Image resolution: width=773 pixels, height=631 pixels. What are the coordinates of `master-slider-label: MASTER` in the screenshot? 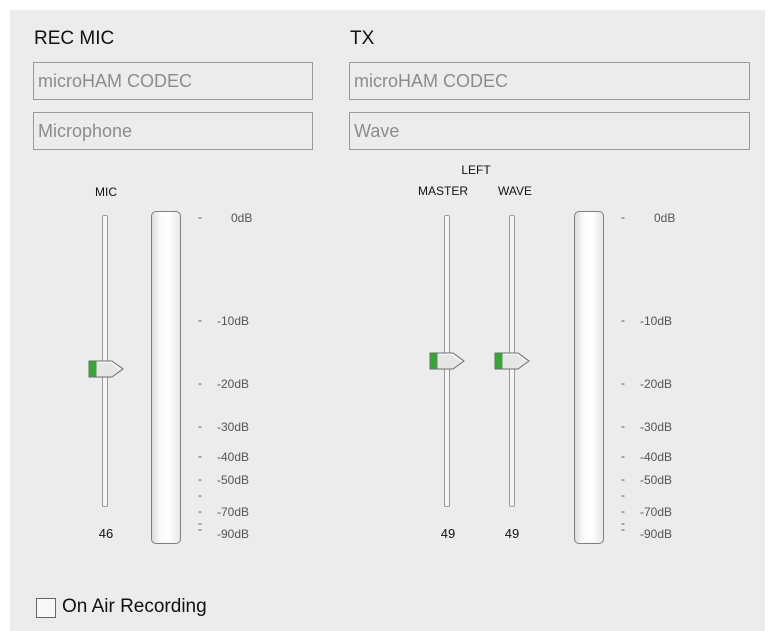 It's located at (442, 191).